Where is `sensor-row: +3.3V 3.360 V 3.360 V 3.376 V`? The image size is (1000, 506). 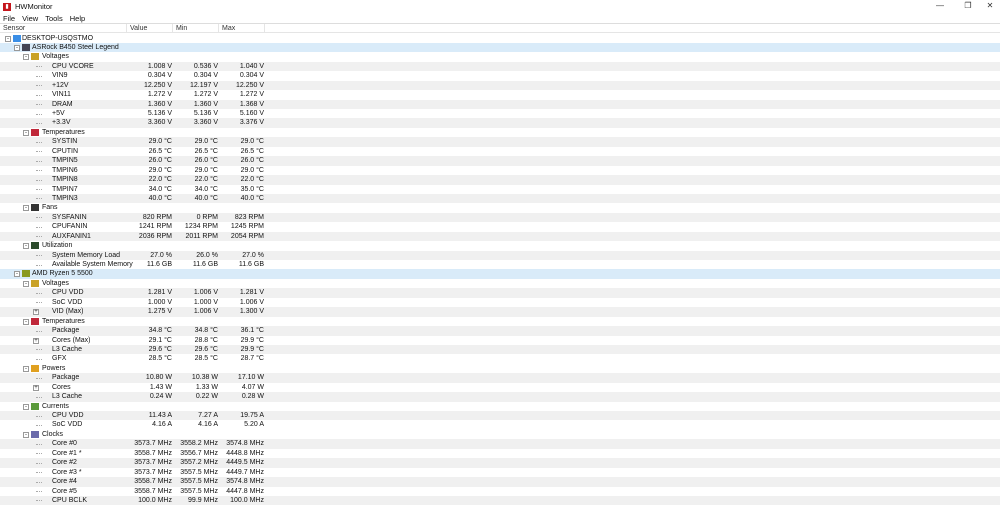 sensor-row: +3.3V 3.360 V 3.360 V 3.376 V is located at coordinates (500, 123).